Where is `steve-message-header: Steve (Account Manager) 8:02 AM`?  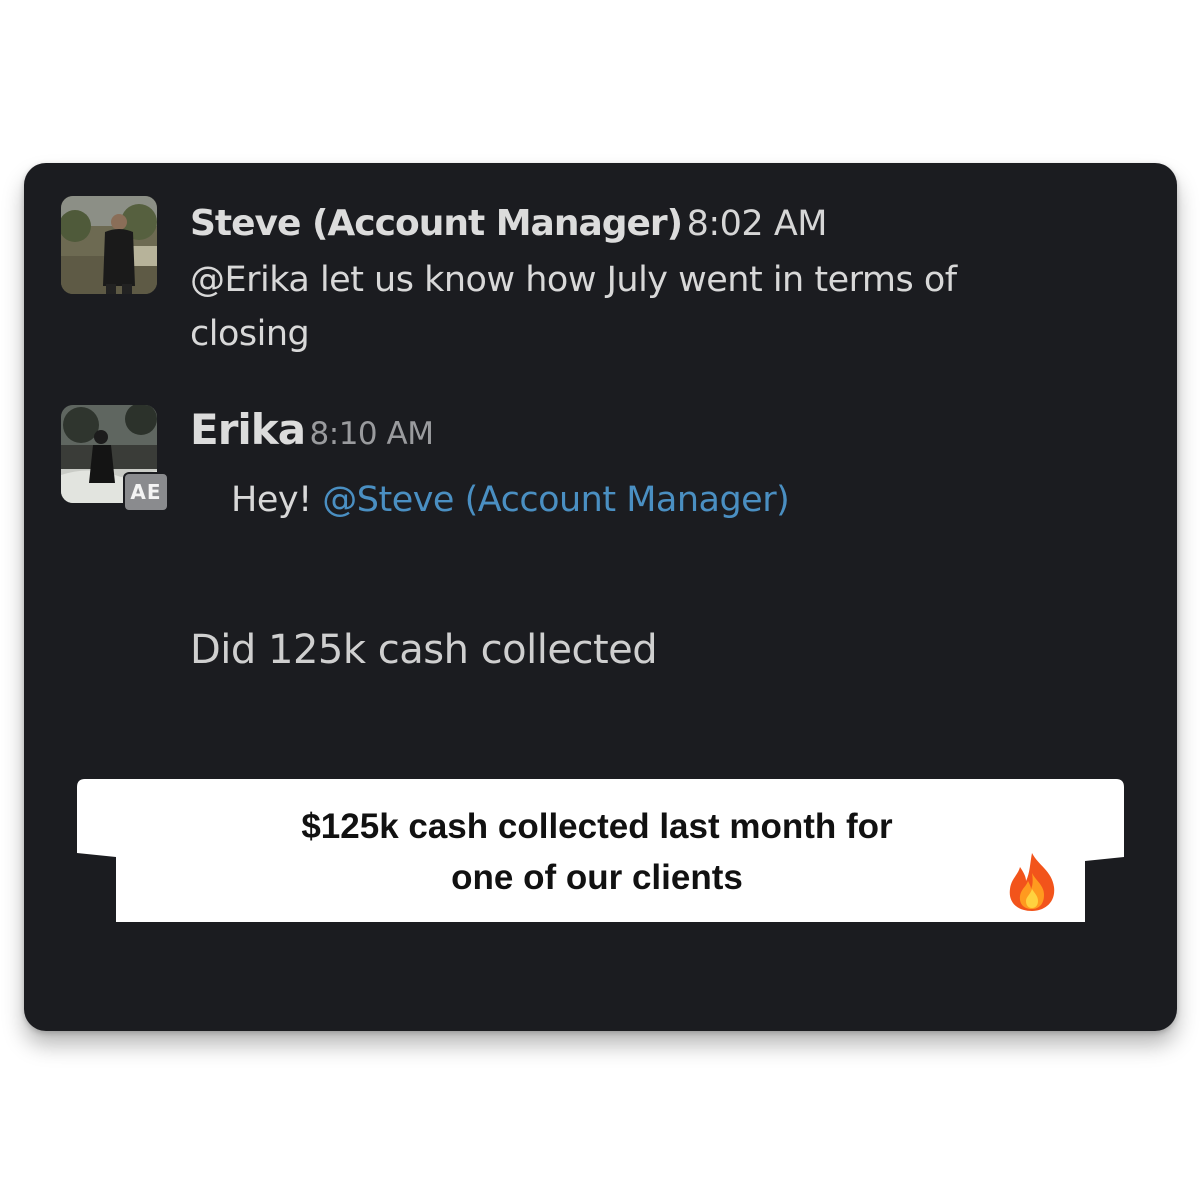
steve-message-header: Steve (Account Manager) 8:02 AM is located at coordinates (508, 223).